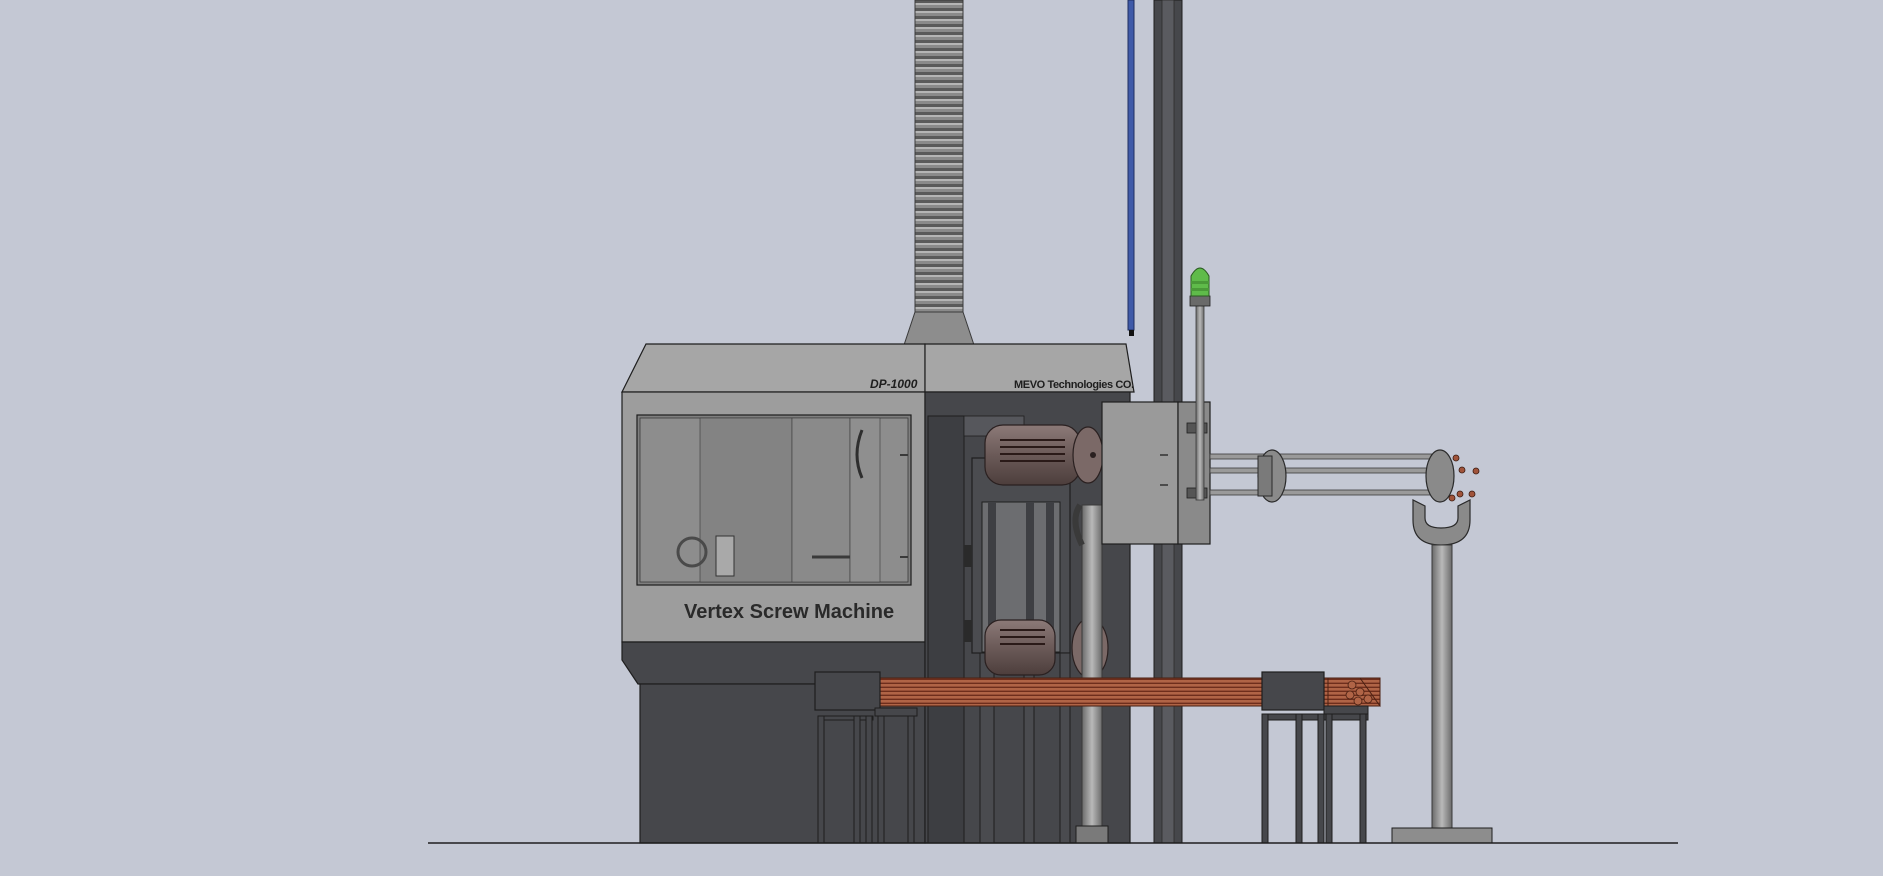 This screenshot has width=1883, height=876. I want to click on cable, so click(1131, 168).